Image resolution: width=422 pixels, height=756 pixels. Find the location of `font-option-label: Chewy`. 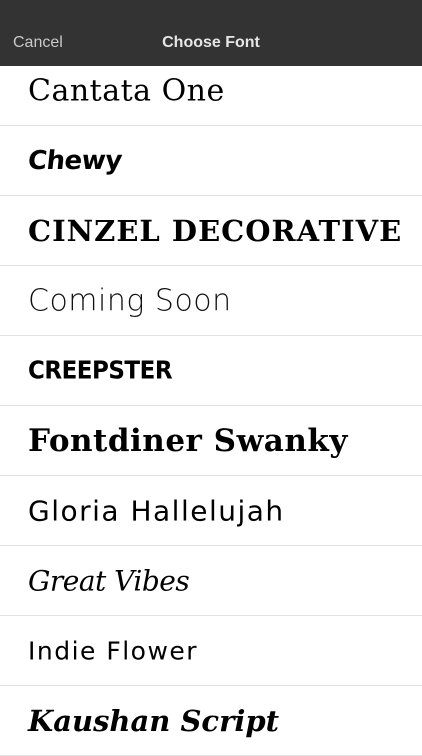

font-option-label: Chewy is located at coordinates (75, 160).